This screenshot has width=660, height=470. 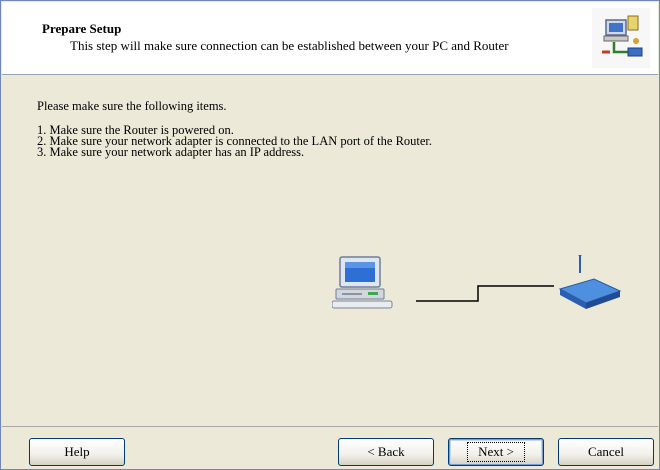 I want to click on computer-icon, so click(x=362, y=282).